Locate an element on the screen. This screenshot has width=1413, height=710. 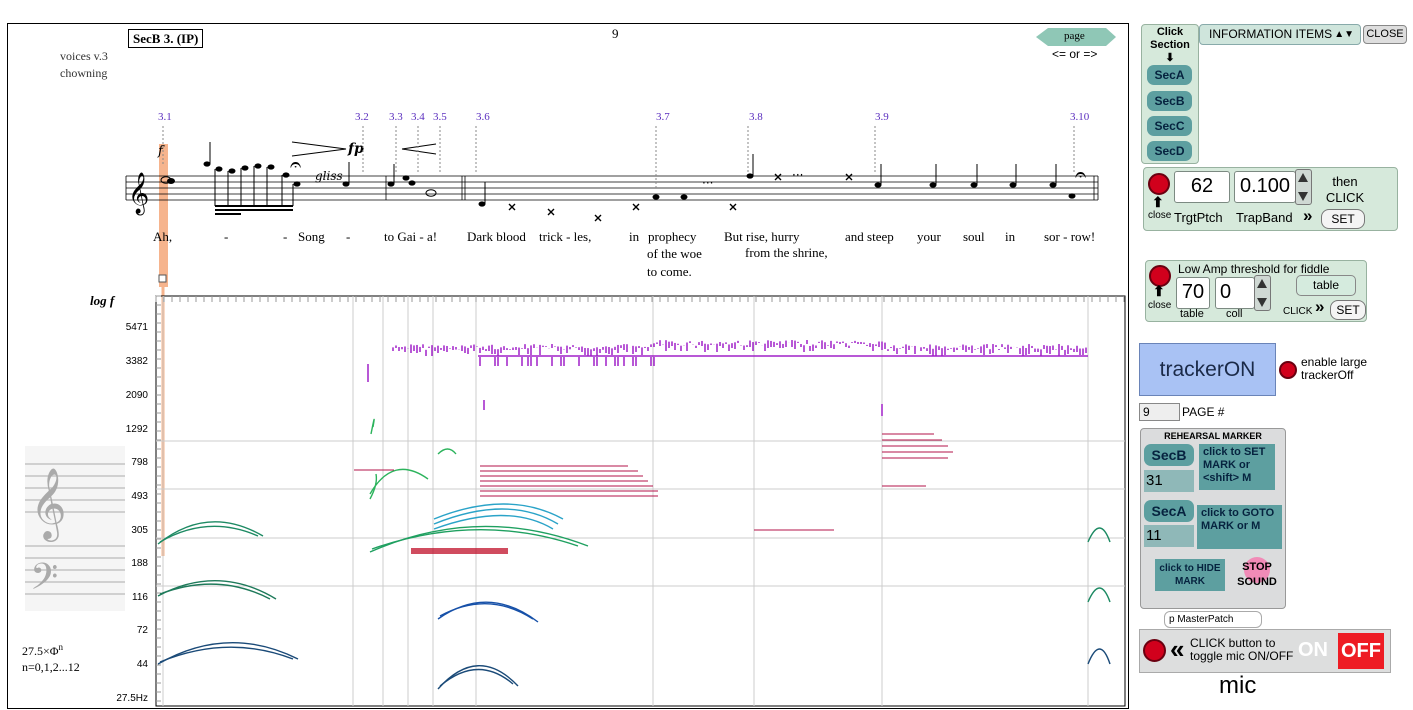
section-button-seca: SecA is located at coordinates (1169, 75).